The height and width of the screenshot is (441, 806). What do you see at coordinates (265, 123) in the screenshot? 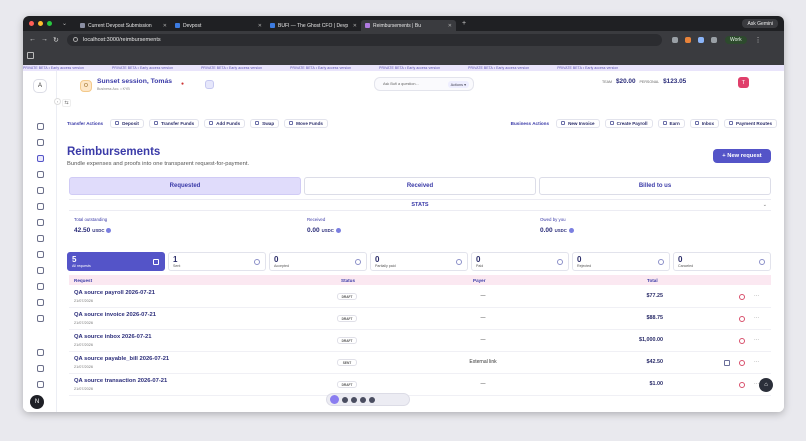
I see `swap-button: Swap` at bounding box center [265, 123].